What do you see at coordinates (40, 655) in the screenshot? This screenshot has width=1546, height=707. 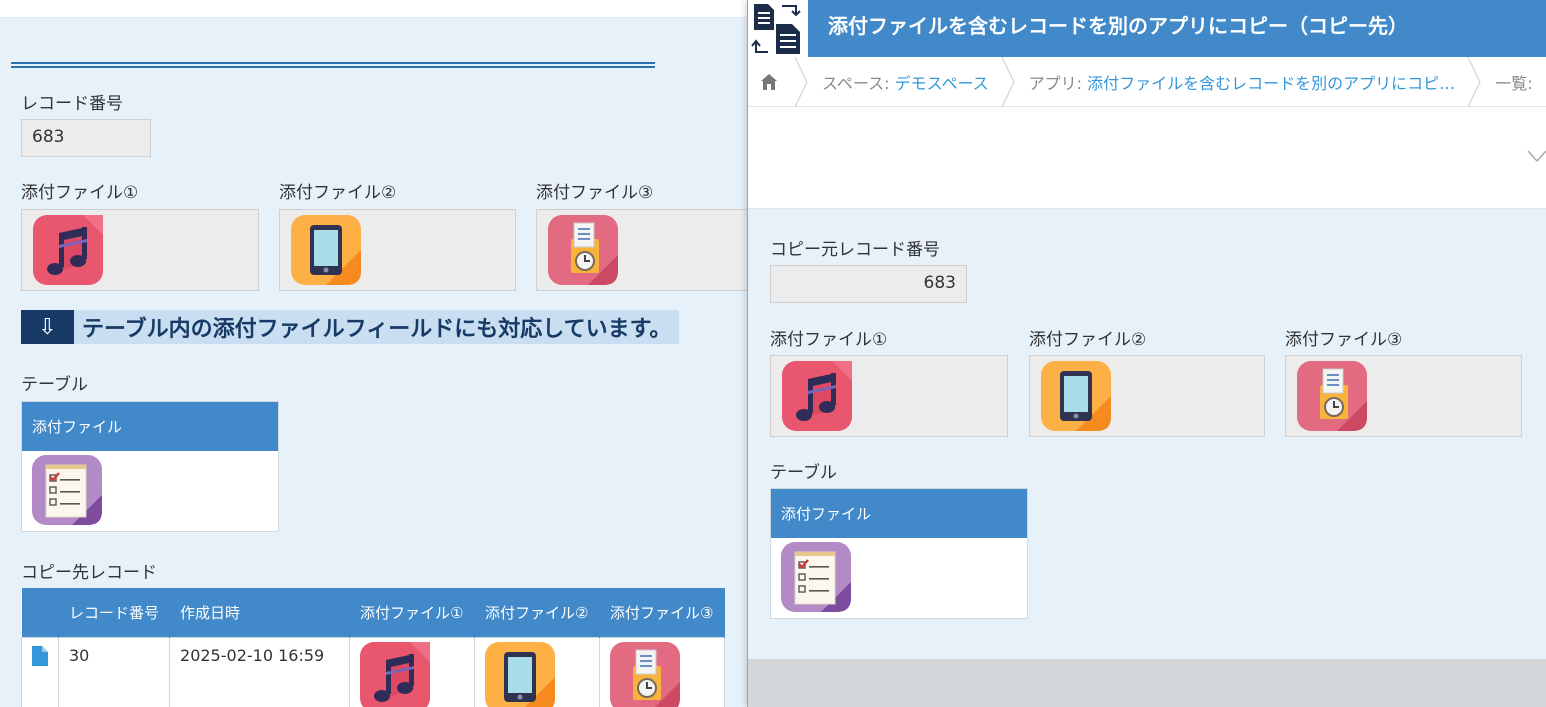 I see `document-icon` at bounding box center [40, 655].